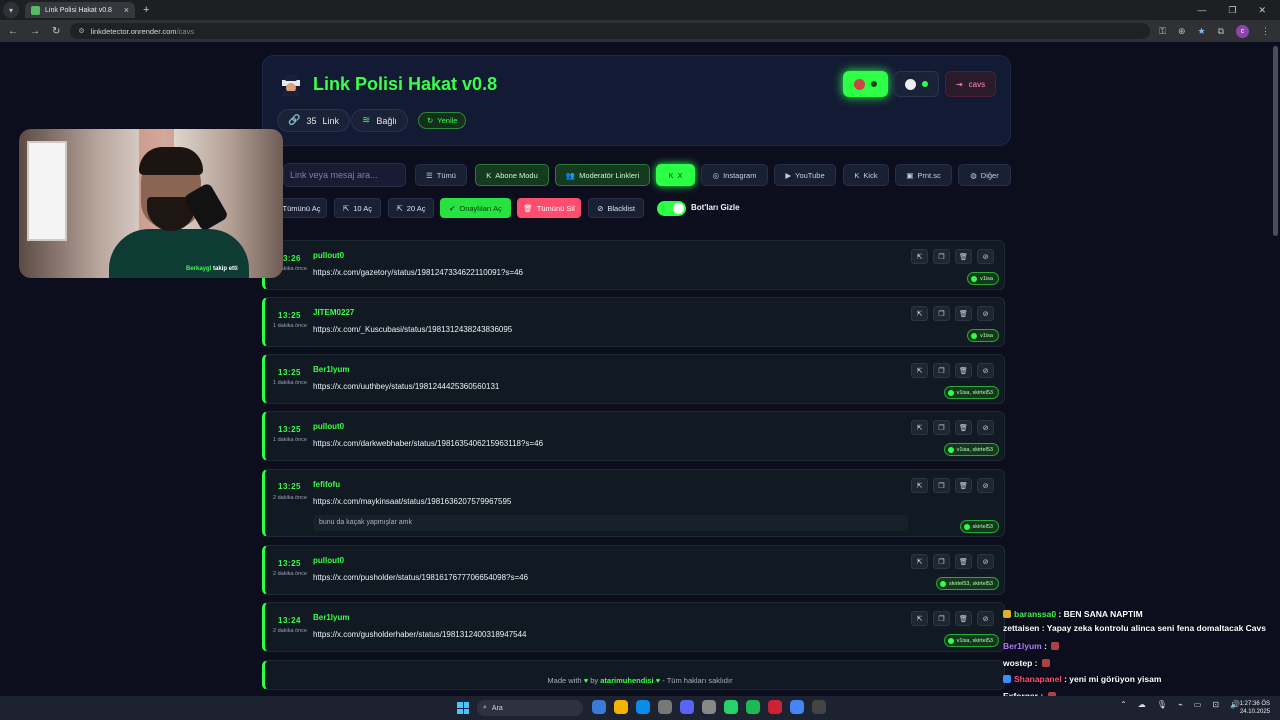 This screenshot has width=1280, height=720. What do you see at coordinates (1232, 10) in the screenshot?
I see `restore-icon: ❐` at bounding box center [1232, 10].